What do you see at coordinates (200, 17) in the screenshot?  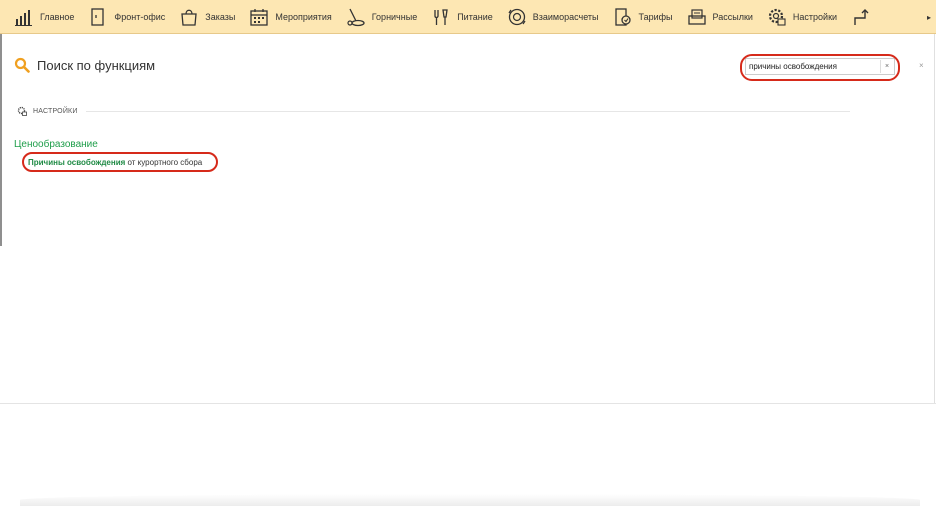 I see `nav-item-orders: Заказы` at bounding box center [200, 17].